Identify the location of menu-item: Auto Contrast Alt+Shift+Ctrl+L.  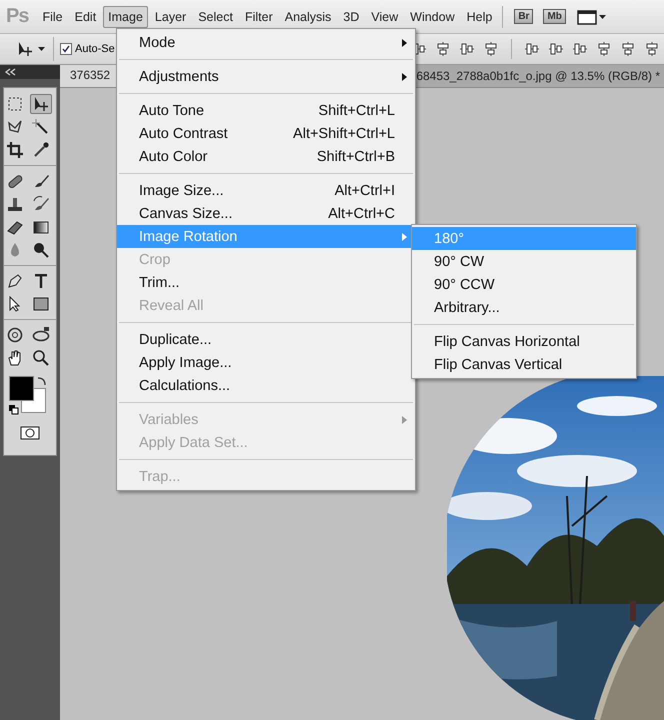
(266, 133).